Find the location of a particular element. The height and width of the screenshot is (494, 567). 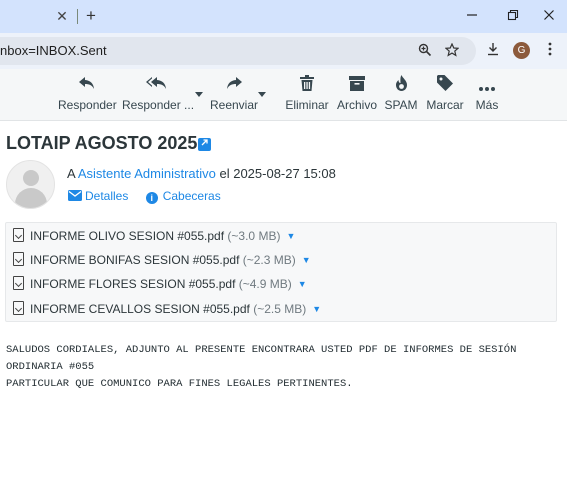

envelope-icon is located at coordinates (75, 196).